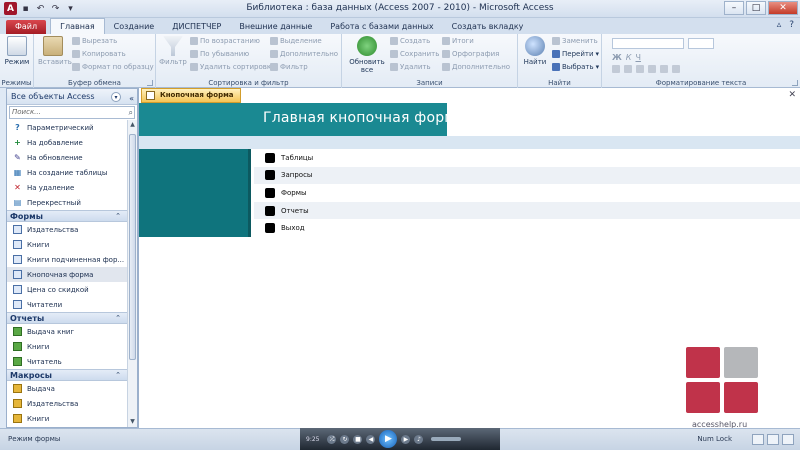 This screenshot has height=450, width=800. I want to click on search-icon: ⌕, so click(131, 112).